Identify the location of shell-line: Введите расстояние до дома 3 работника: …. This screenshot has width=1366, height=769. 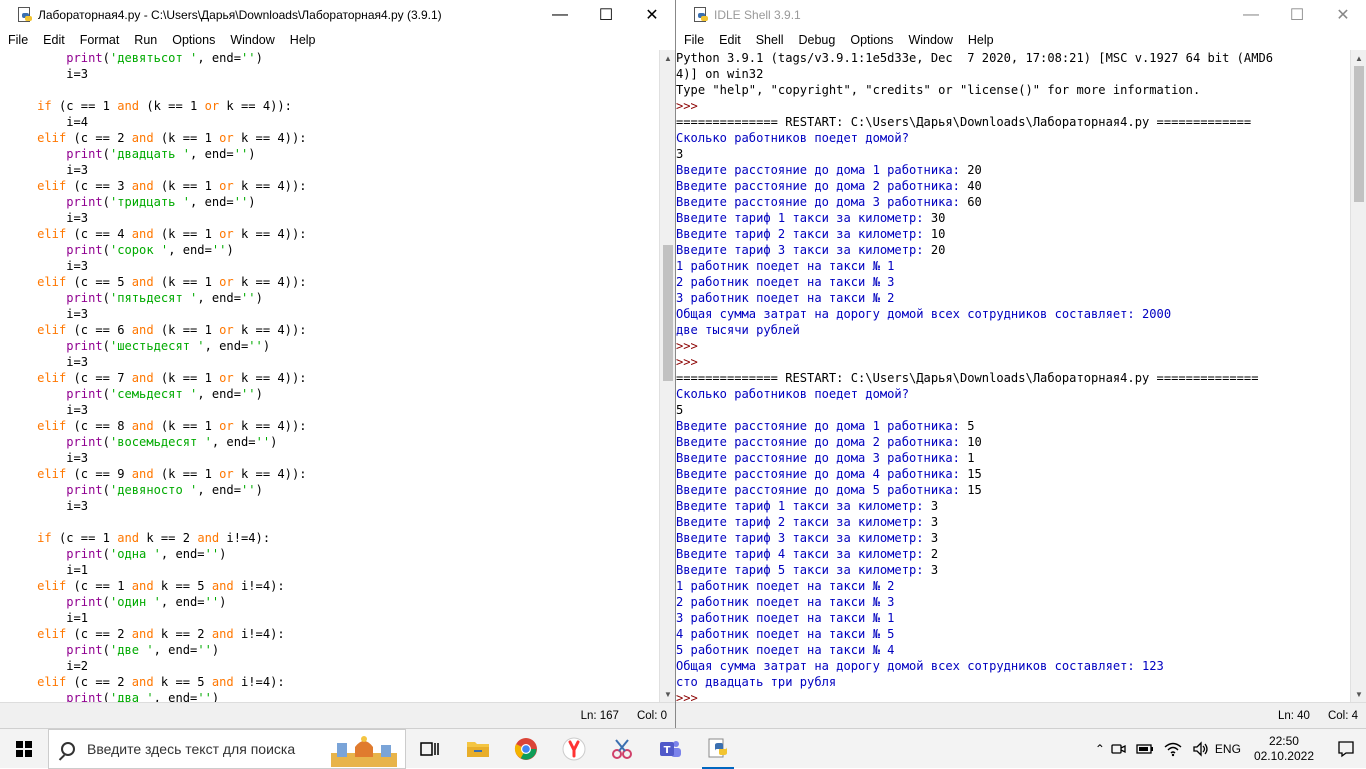
(1013, 458).